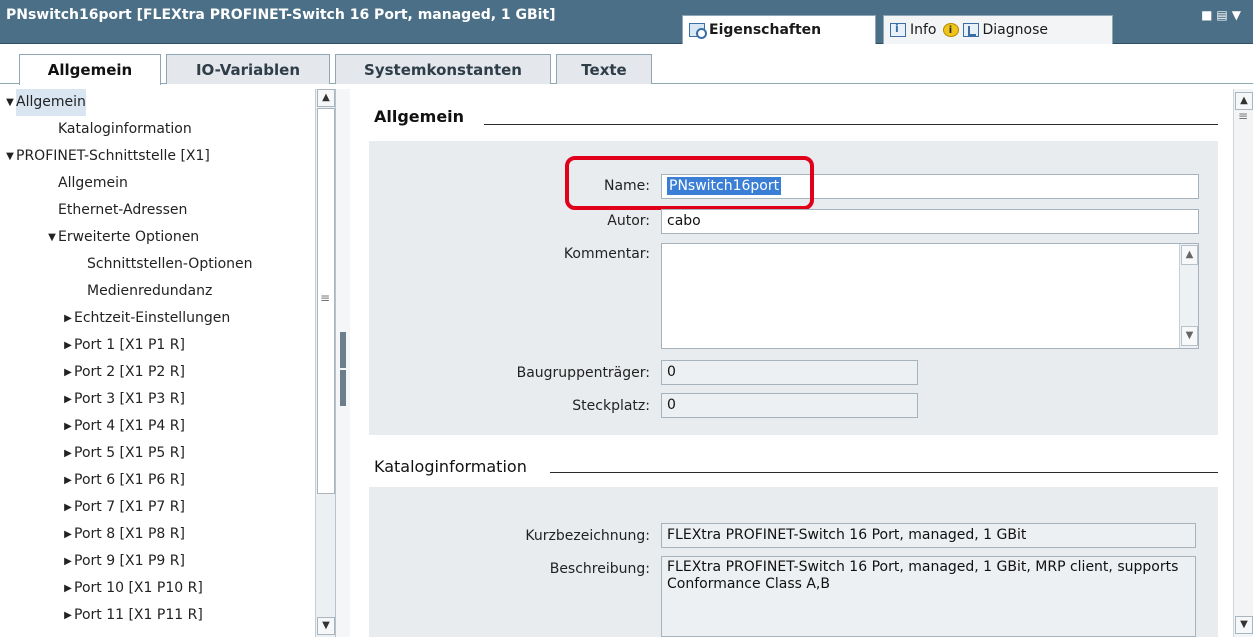 This screenshot has height=637, width=1253. I want to click on window-controls: ■▤▼, so click(1223, 15).